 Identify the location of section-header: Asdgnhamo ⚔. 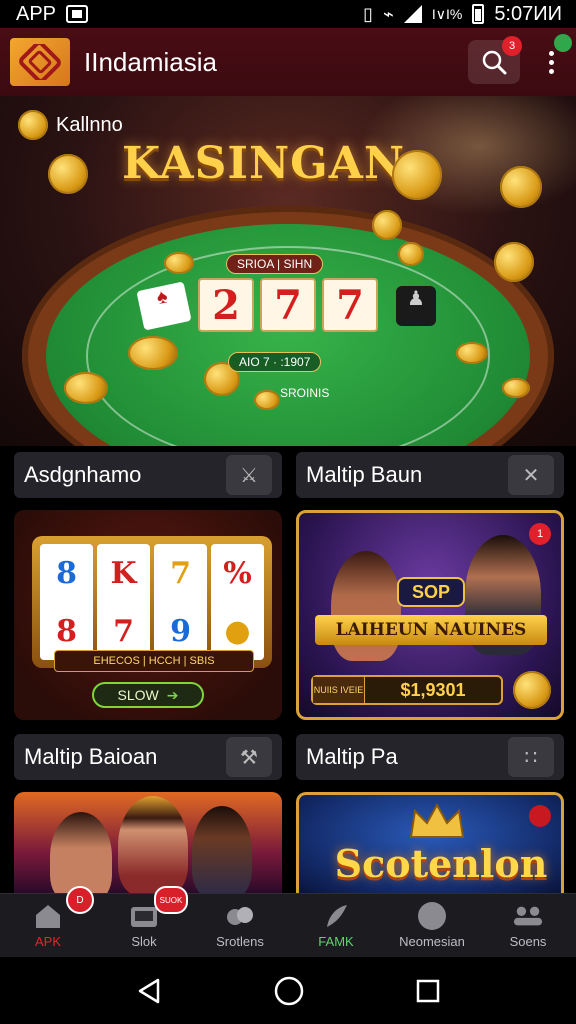
(148, 475).